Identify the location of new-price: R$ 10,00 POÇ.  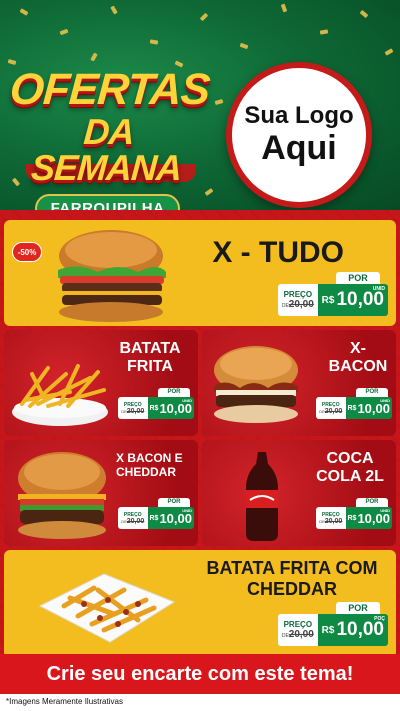
(352, 630).